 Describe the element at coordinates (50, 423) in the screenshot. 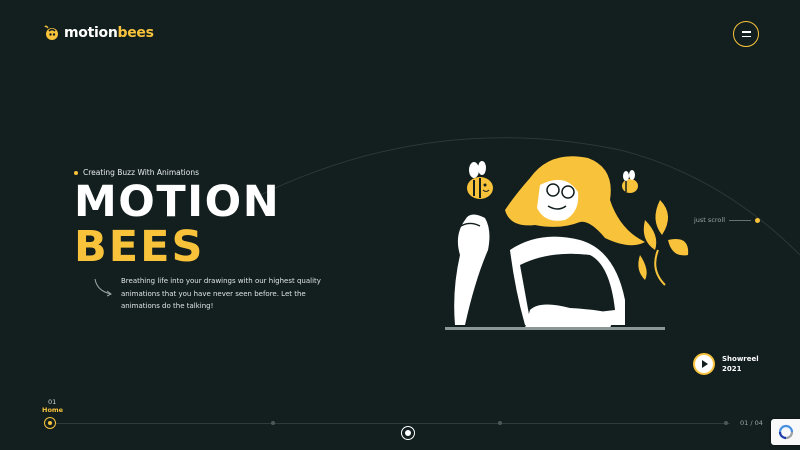

I see `timeline-dot-home` at that location.